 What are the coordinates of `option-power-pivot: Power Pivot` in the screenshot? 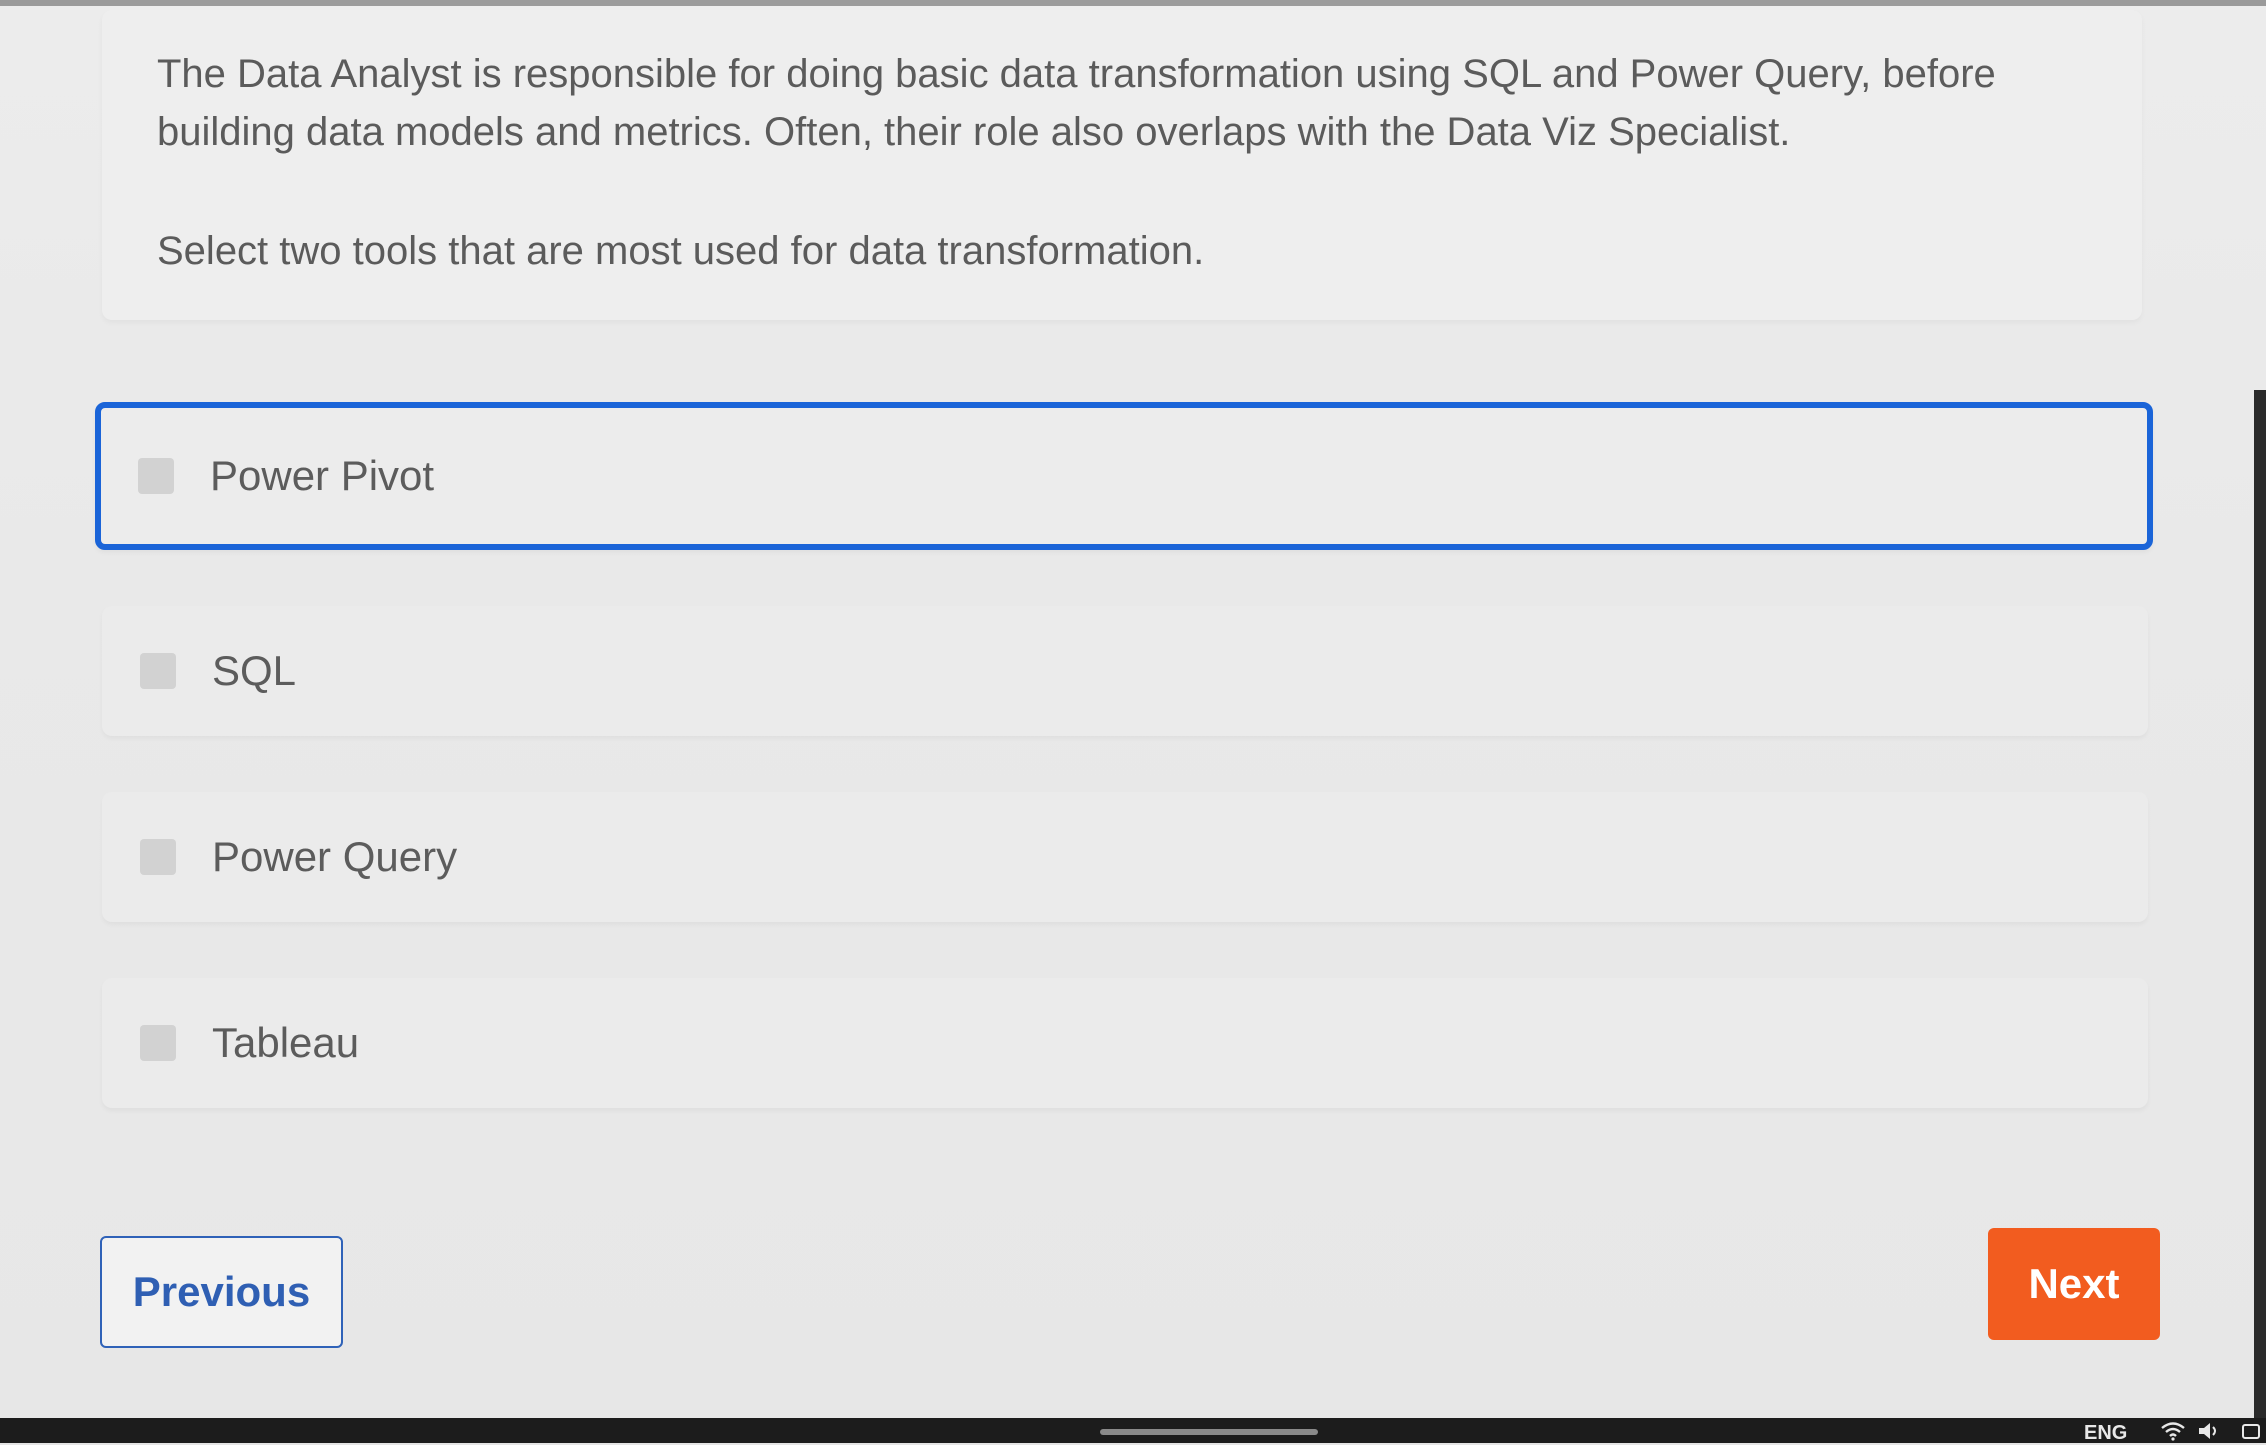 It's located at (1124, 476).